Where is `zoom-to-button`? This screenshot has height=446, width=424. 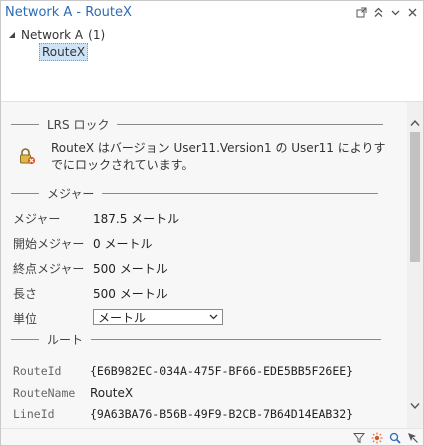 zoom-to-button is located at coordinates (394, 437).